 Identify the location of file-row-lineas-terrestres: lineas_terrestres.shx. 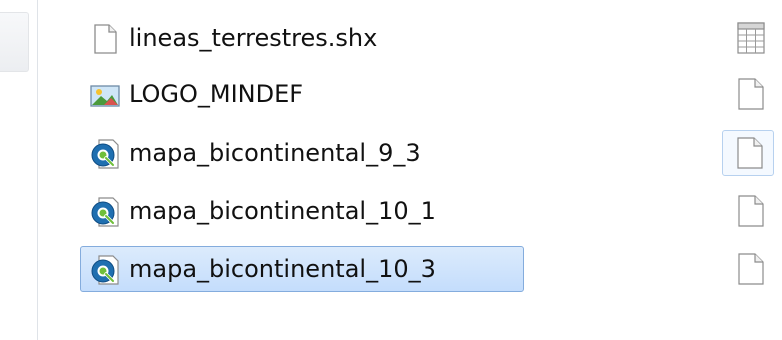
(302, 38).